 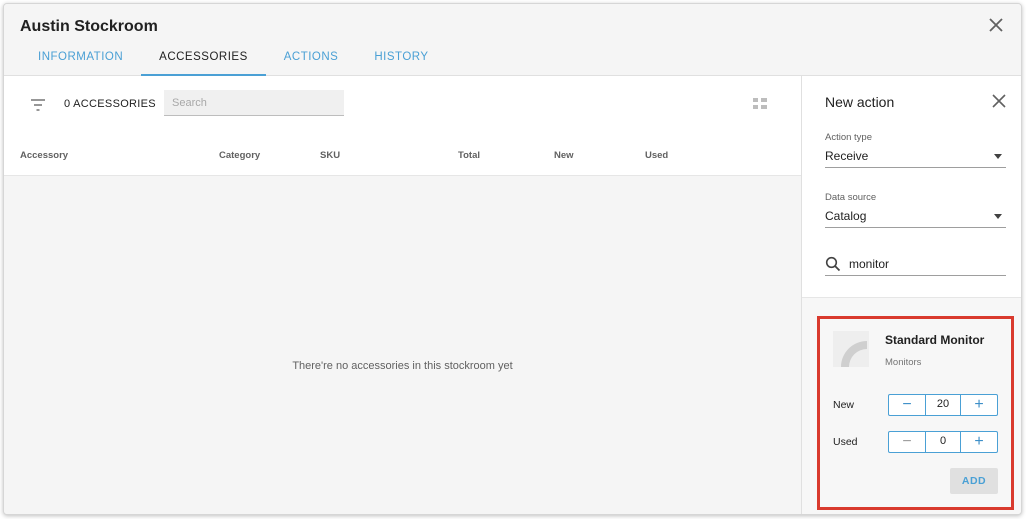 I want to click on monitor-image-icon, so click(x=854, y=354).